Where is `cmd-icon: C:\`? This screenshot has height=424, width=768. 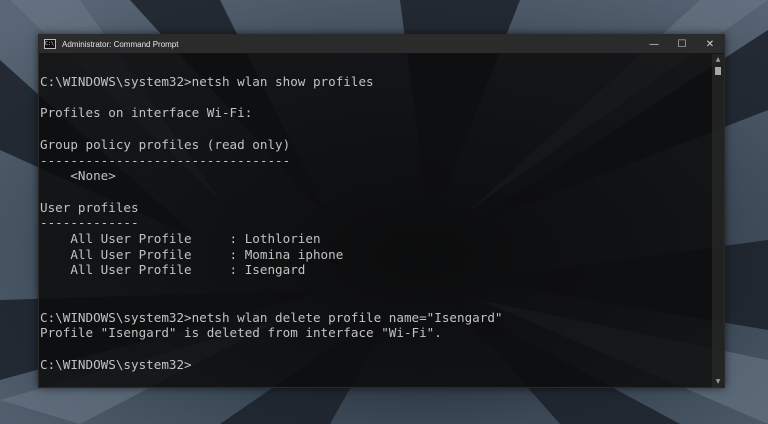 cmd-icon: C:\ is located at coordinates (50, 44).